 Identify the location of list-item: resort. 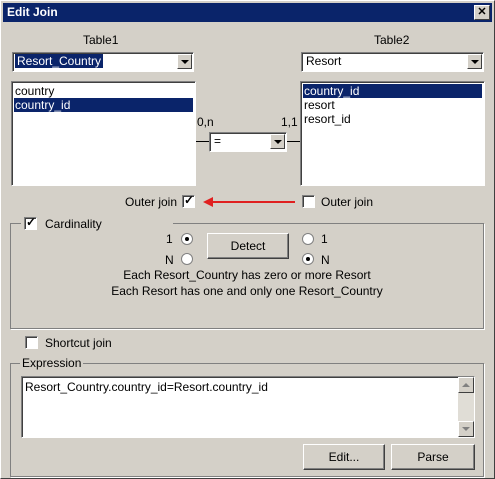
(392, 105).